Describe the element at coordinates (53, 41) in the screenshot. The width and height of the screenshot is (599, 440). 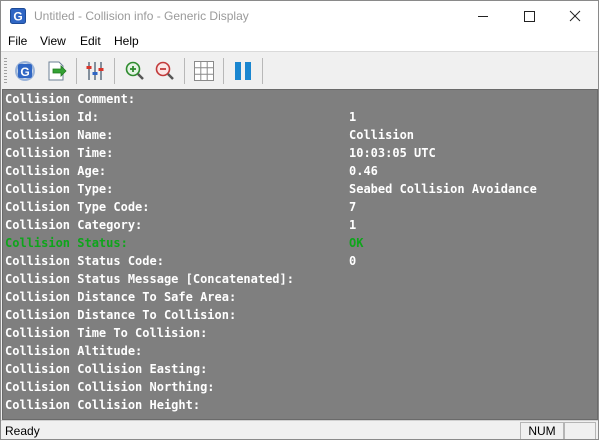
I see `menu-view: View` at that location.